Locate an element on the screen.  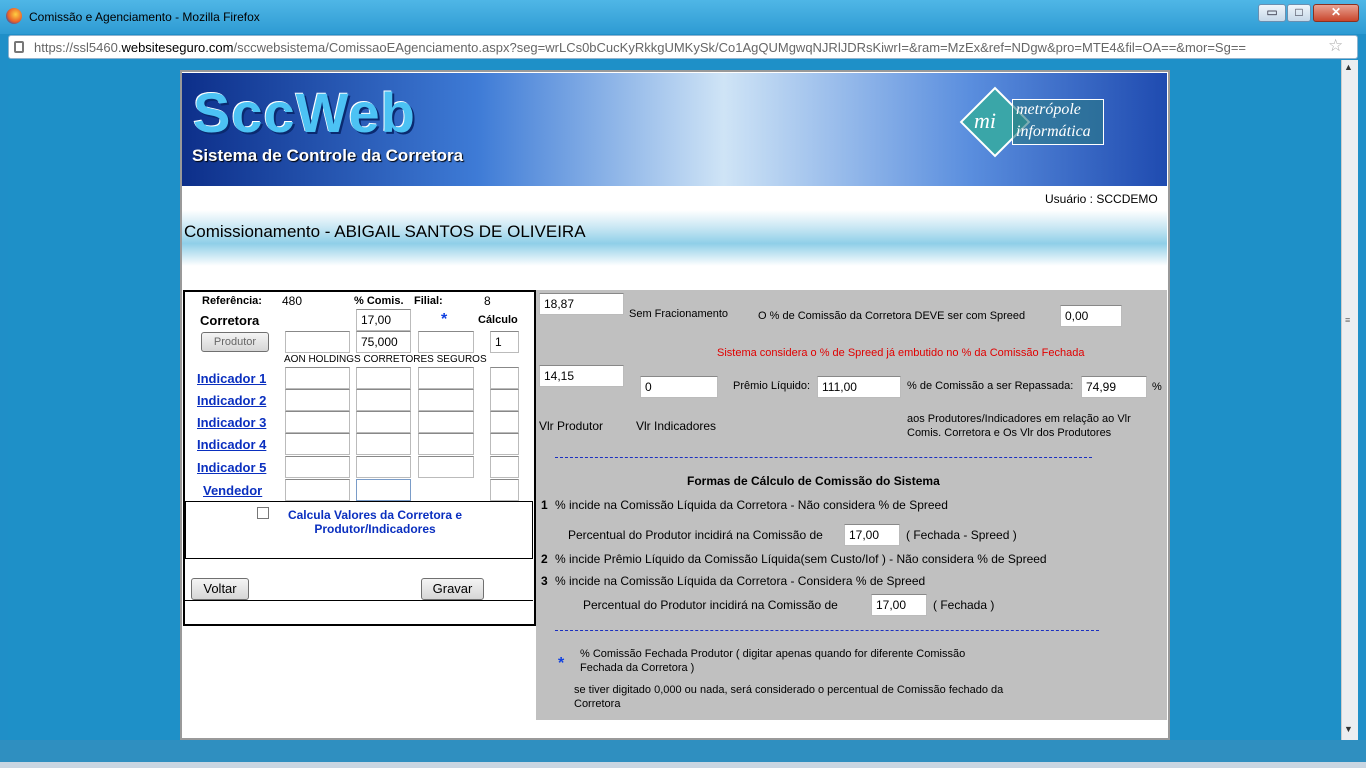
indicador4-field-input is located at coordinates (446, 444).